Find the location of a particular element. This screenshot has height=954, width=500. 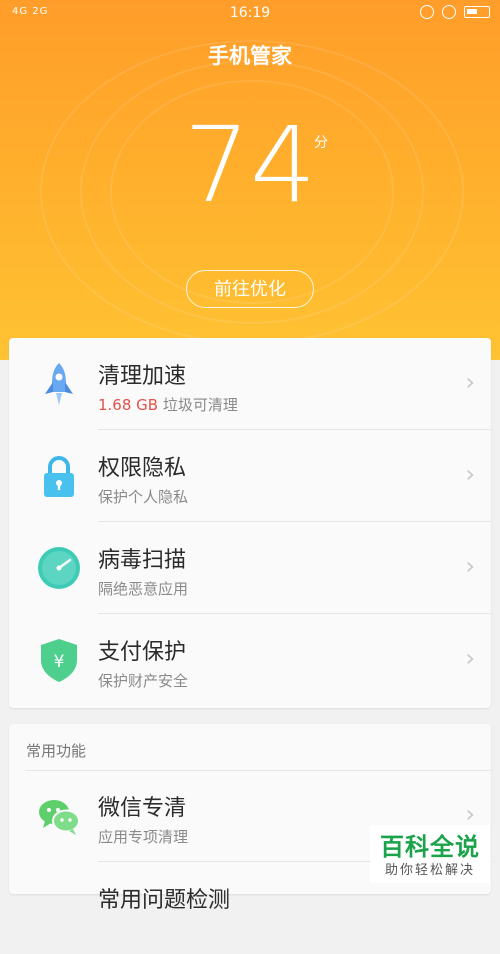

list-item-subtitle: 保护财产安全 is located at coordinates (143, 681).